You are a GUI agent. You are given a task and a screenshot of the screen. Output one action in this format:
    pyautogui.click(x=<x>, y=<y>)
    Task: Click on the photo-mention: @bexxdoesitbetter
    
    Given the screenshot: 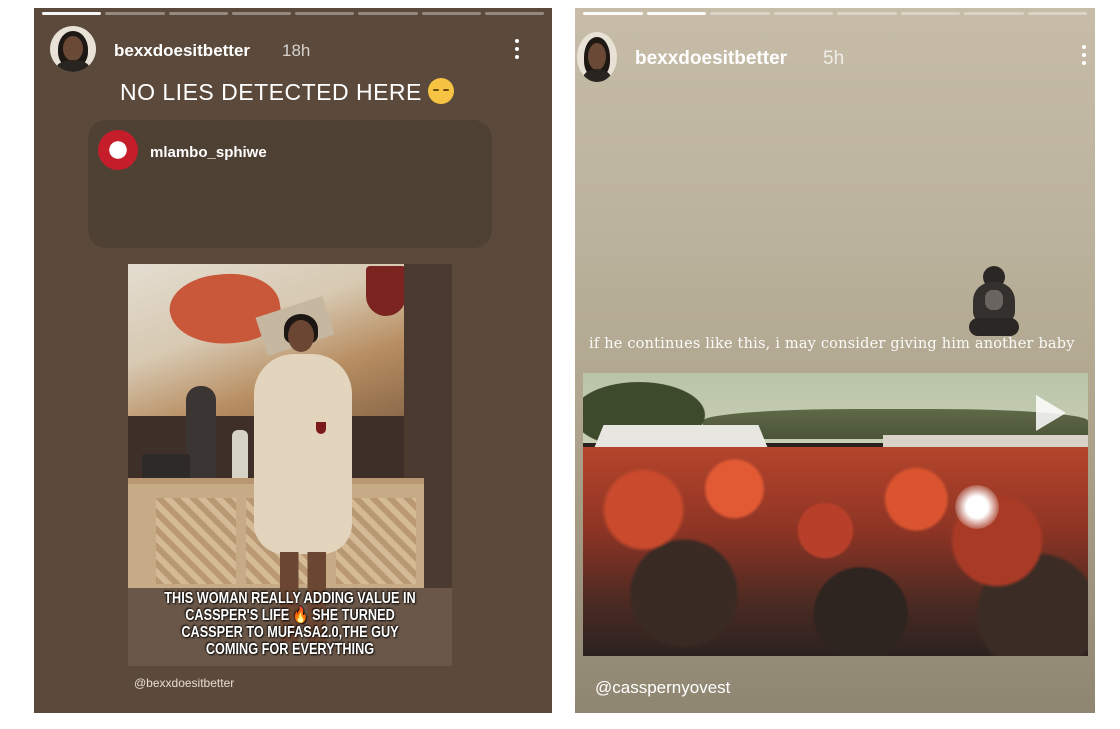 What is the action you would take?
    pyautogui.click(x=184, y=683)
    